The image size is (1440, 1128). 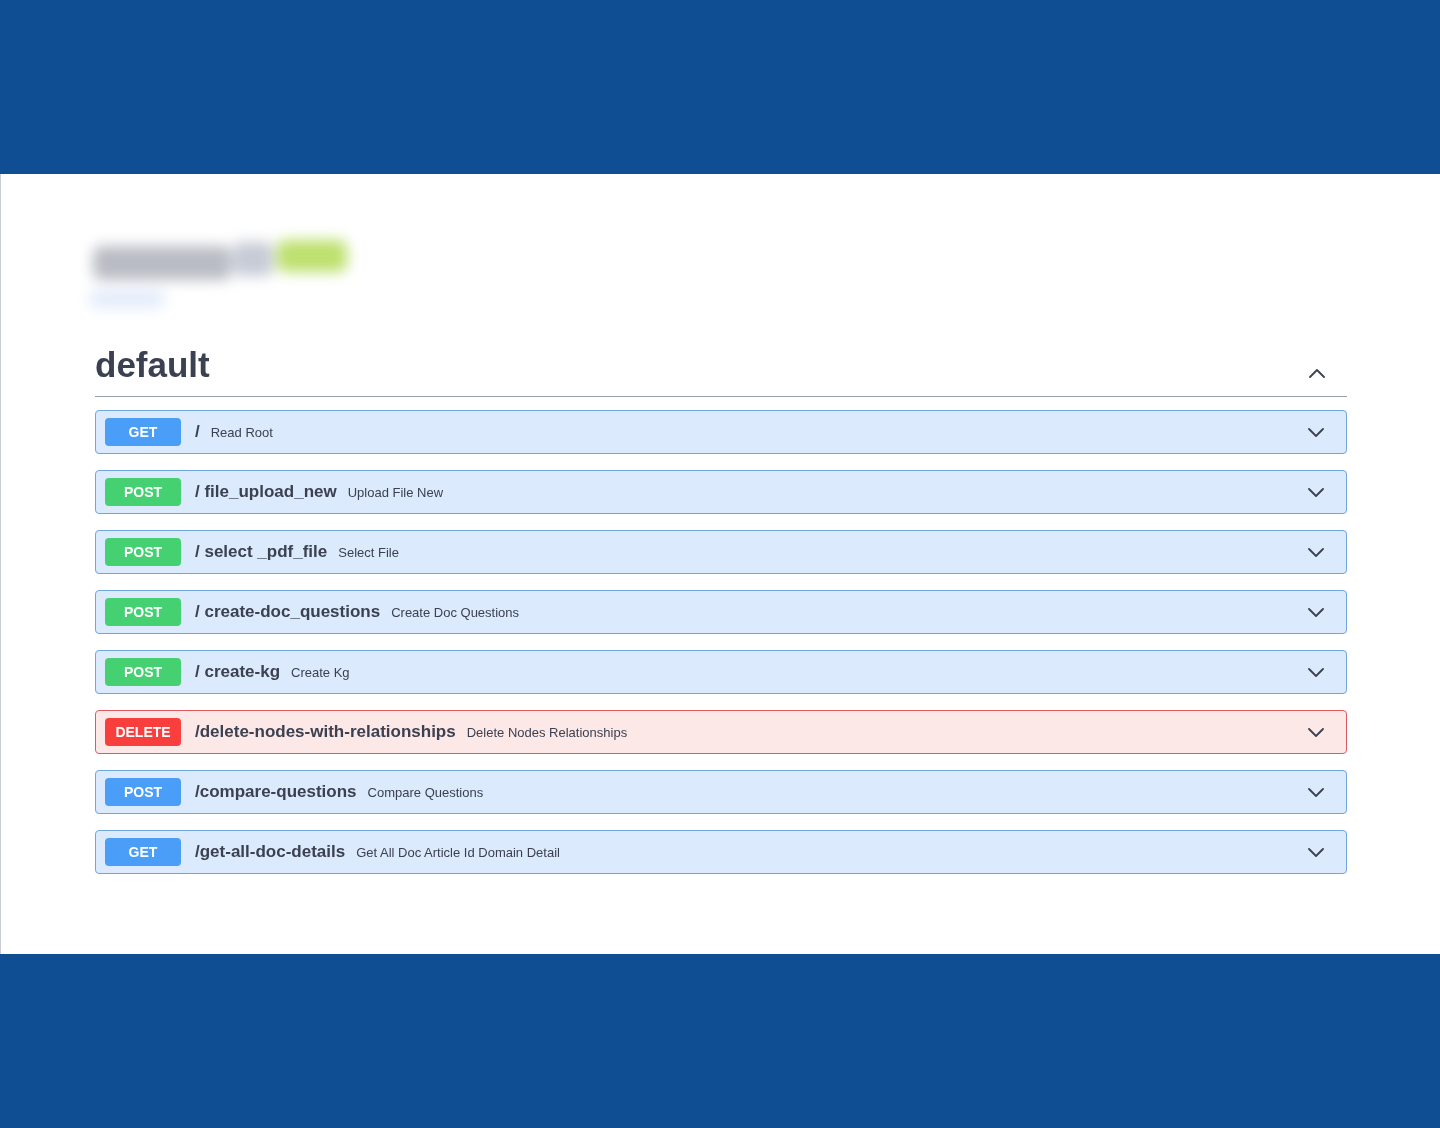 What do you see at coordinates (325, 732) in the screenshot?
I see `endpoint-path: /delete-nodes-with-relationships` at bounding box center [325, 732].